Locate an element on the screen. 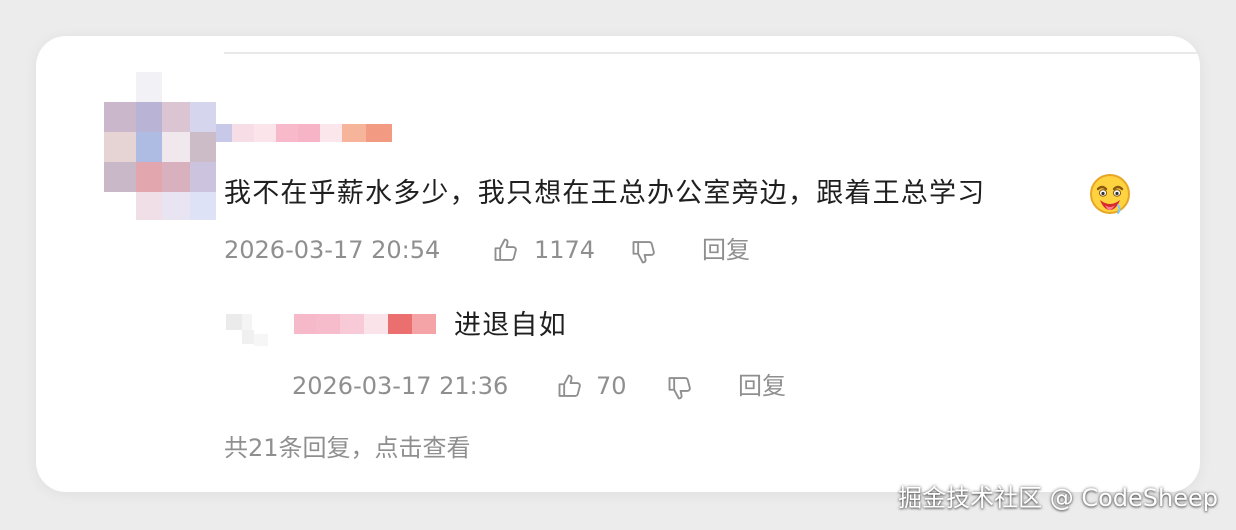 This screenshot has height=530, width=1236. reply-like-count: 70 is located at coordinates (611, 386).